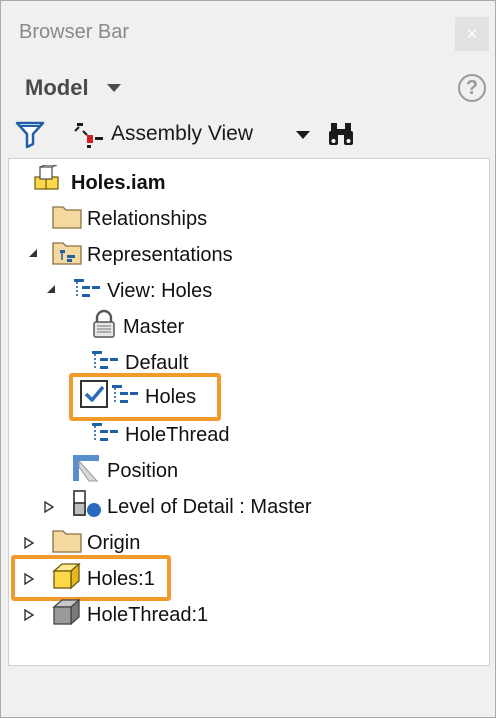 The height and width of the screenshot is (718, 496). I want to click on folder-icon, so click(67, 219).